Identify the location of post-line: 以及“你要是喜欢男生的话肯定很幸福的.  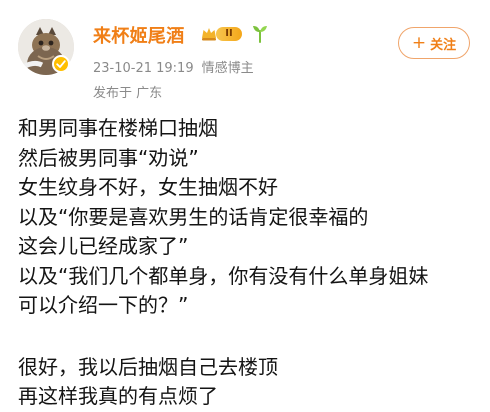
(193, 216).